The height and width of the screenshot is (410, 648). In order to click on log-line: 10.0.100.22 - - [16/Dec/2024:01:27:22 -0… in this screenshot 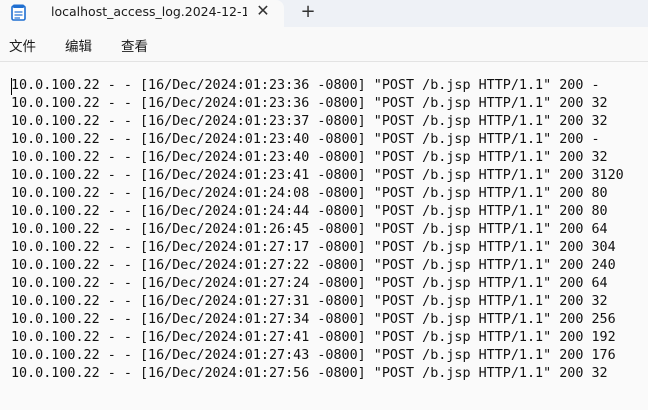, I will do `click(313, 265)`.